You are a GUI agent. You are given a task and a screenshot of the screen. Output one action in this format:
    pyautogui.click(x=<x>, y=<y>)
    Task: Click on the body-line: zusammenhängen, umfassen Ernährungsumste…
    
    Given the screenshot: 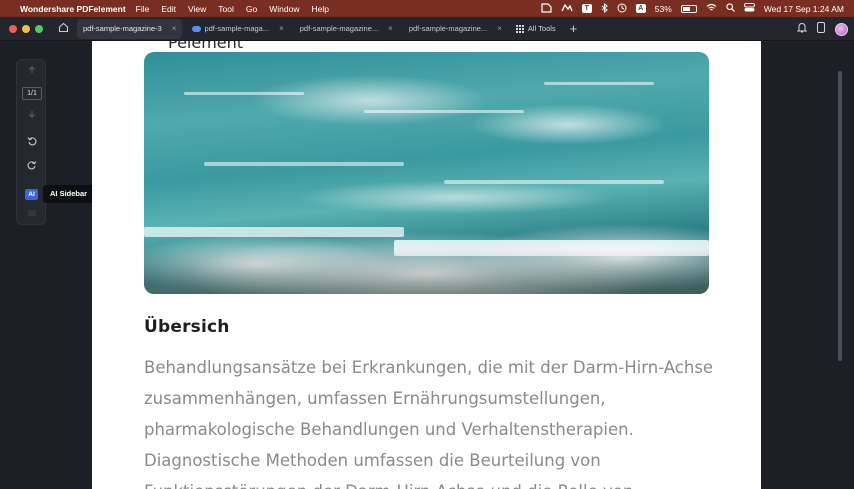 What is the action you would take?
    pyautogui.click(x=375, y=398)
    